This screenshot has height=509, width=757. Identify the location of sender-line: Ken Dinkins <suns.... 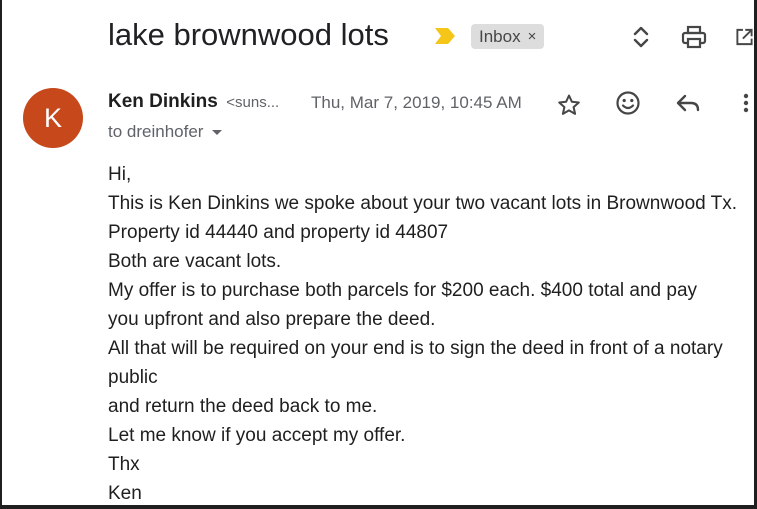
(193, 102).